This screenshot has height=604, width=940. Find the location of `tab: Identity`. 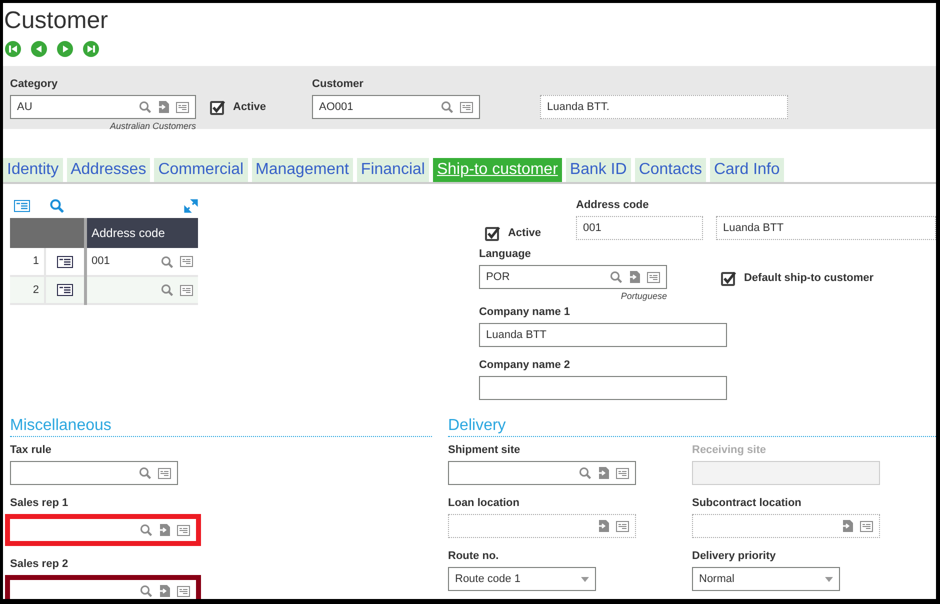

tab: Identity is located at coordinates (33, 170).